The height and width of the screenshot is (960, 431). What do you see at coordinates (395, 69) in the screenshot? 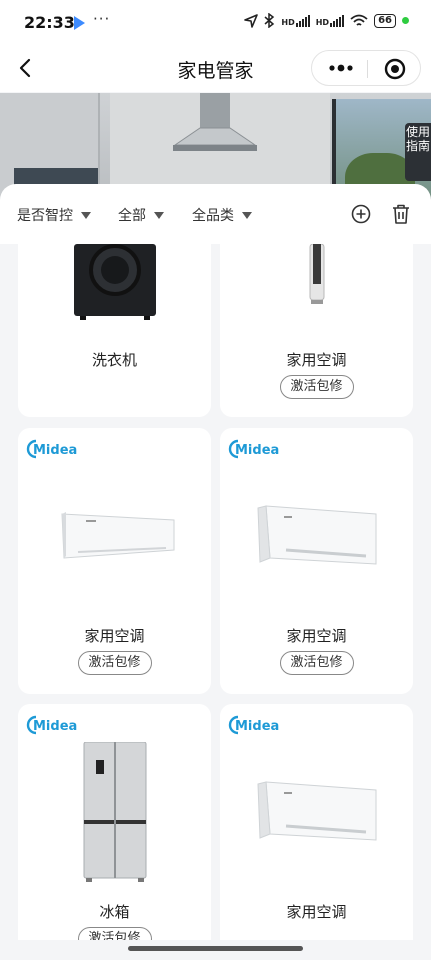
I see `close-target-icon` at bounding box center [395, 69].